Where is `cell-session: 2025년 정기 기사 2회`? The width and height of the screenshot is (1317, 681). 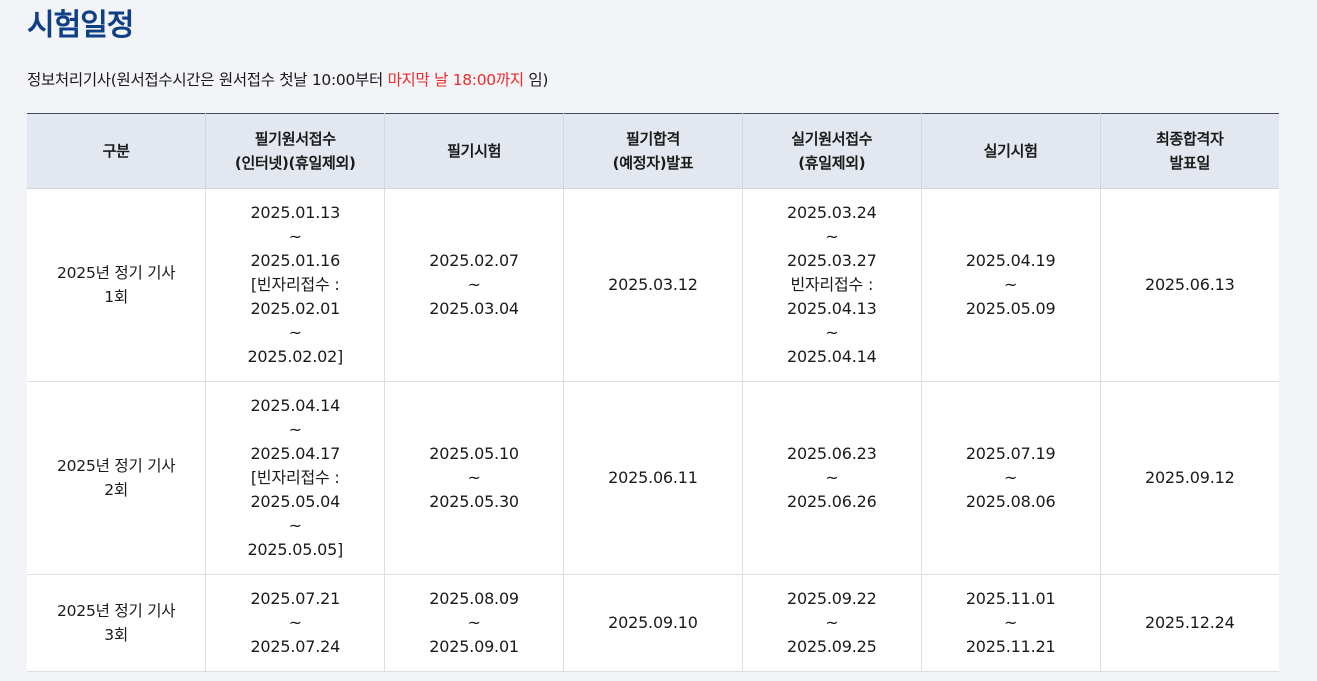
cell-session: 2025년 정기 기사 2회 is located at coordinates (117, 478).